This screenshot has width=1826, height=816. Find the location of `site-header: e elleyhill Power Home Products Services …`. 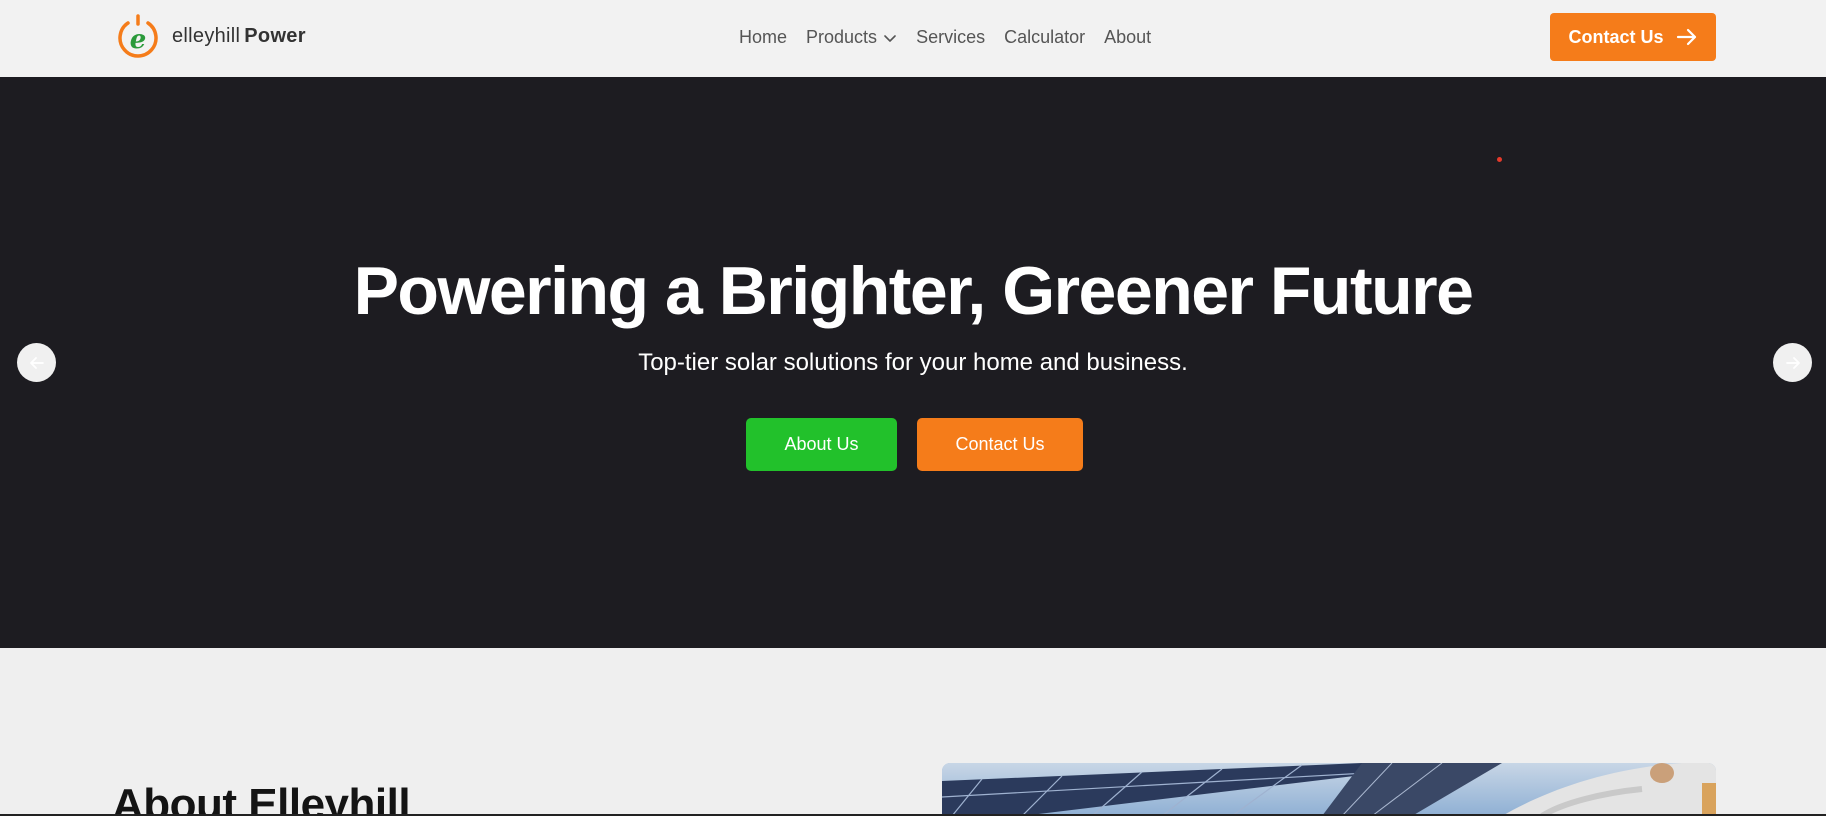

site-header: e elleyhill Power Home Products Services … is located at coordinates (913, 38).